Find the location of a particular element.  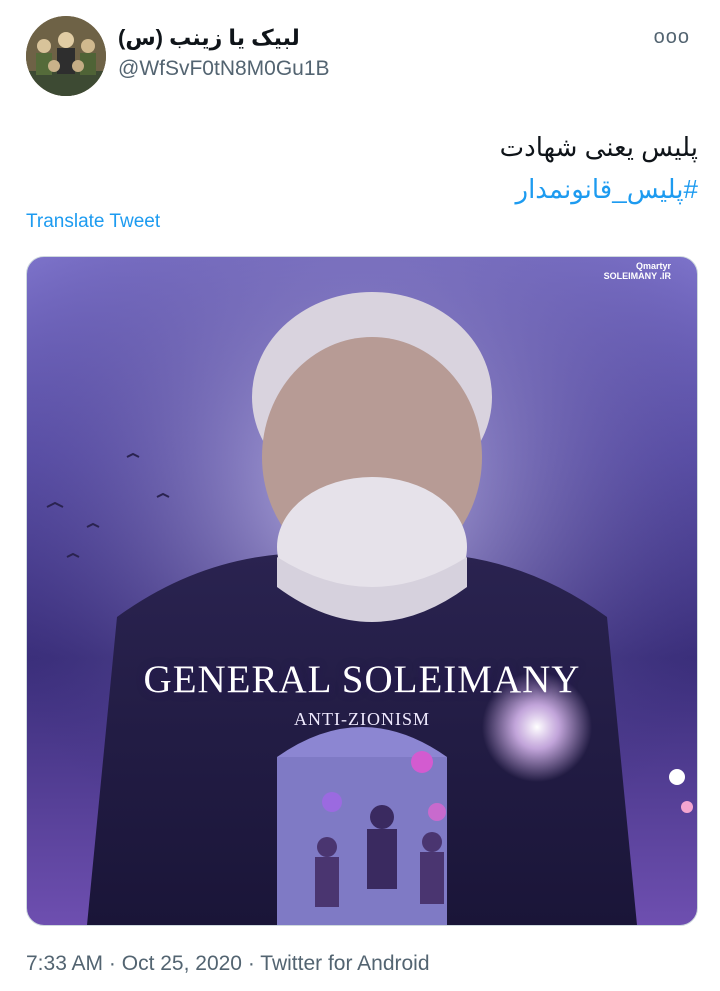

poster-title: GENERAL SOLEIMANY is located at coordinates (362, 679).